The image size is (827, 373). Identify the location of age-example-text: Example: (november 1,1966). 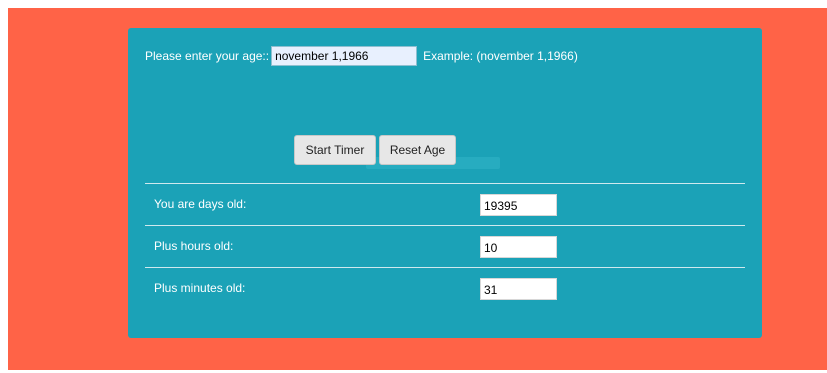
(500, 56).